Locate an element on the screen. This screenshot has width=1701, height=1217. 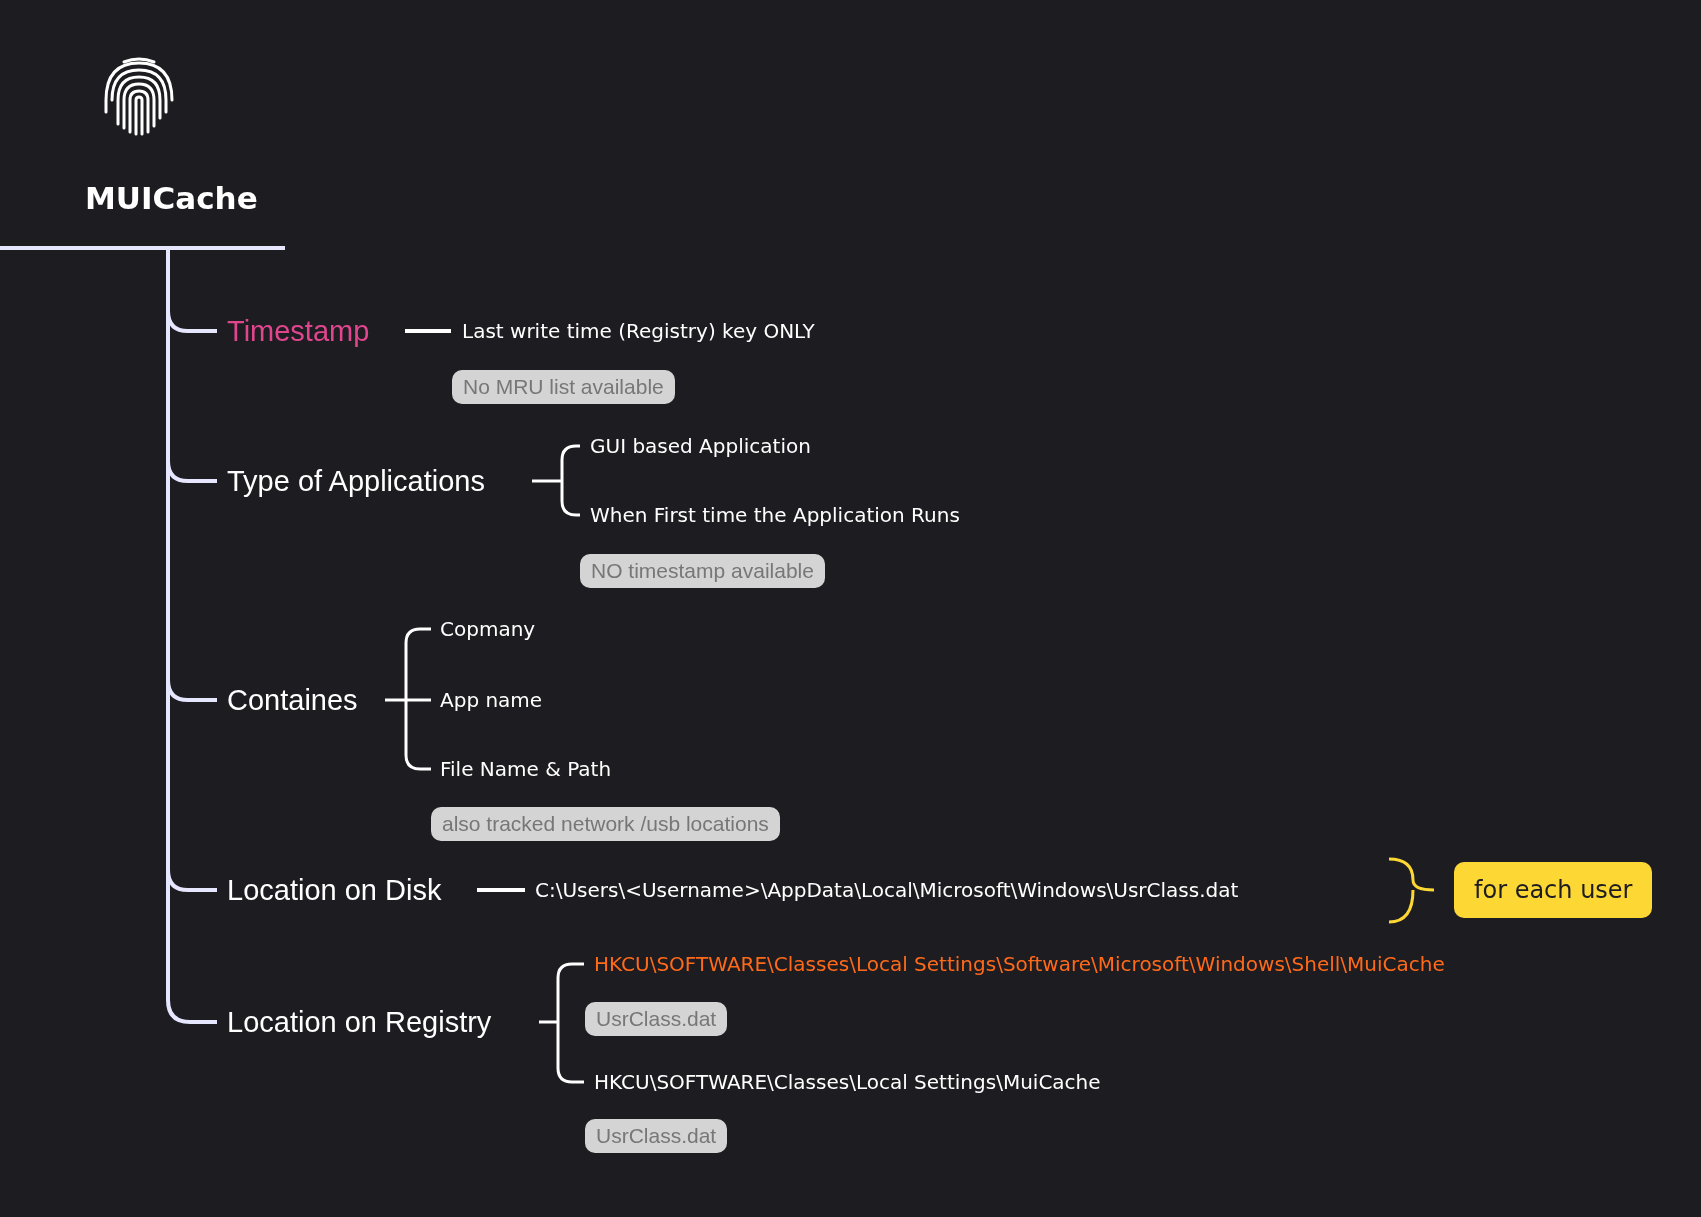
note-label: also tracked network /usb locations is located at coordinates (605, 824).